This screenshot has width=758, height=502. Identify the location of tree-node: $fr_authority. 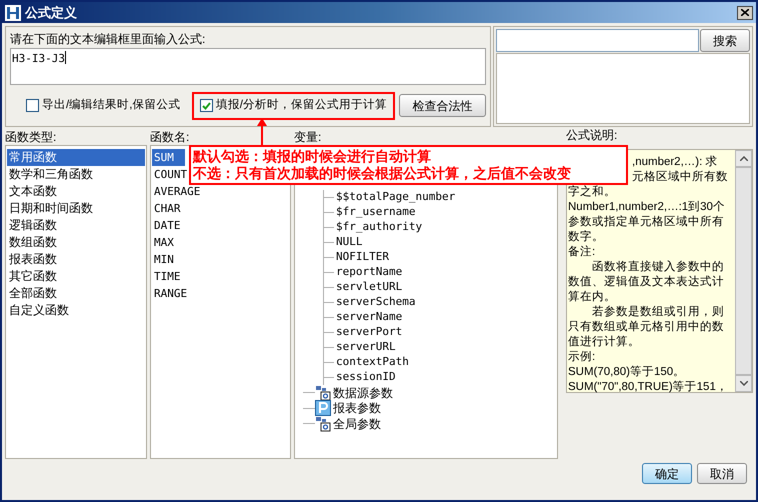
(378, 227).